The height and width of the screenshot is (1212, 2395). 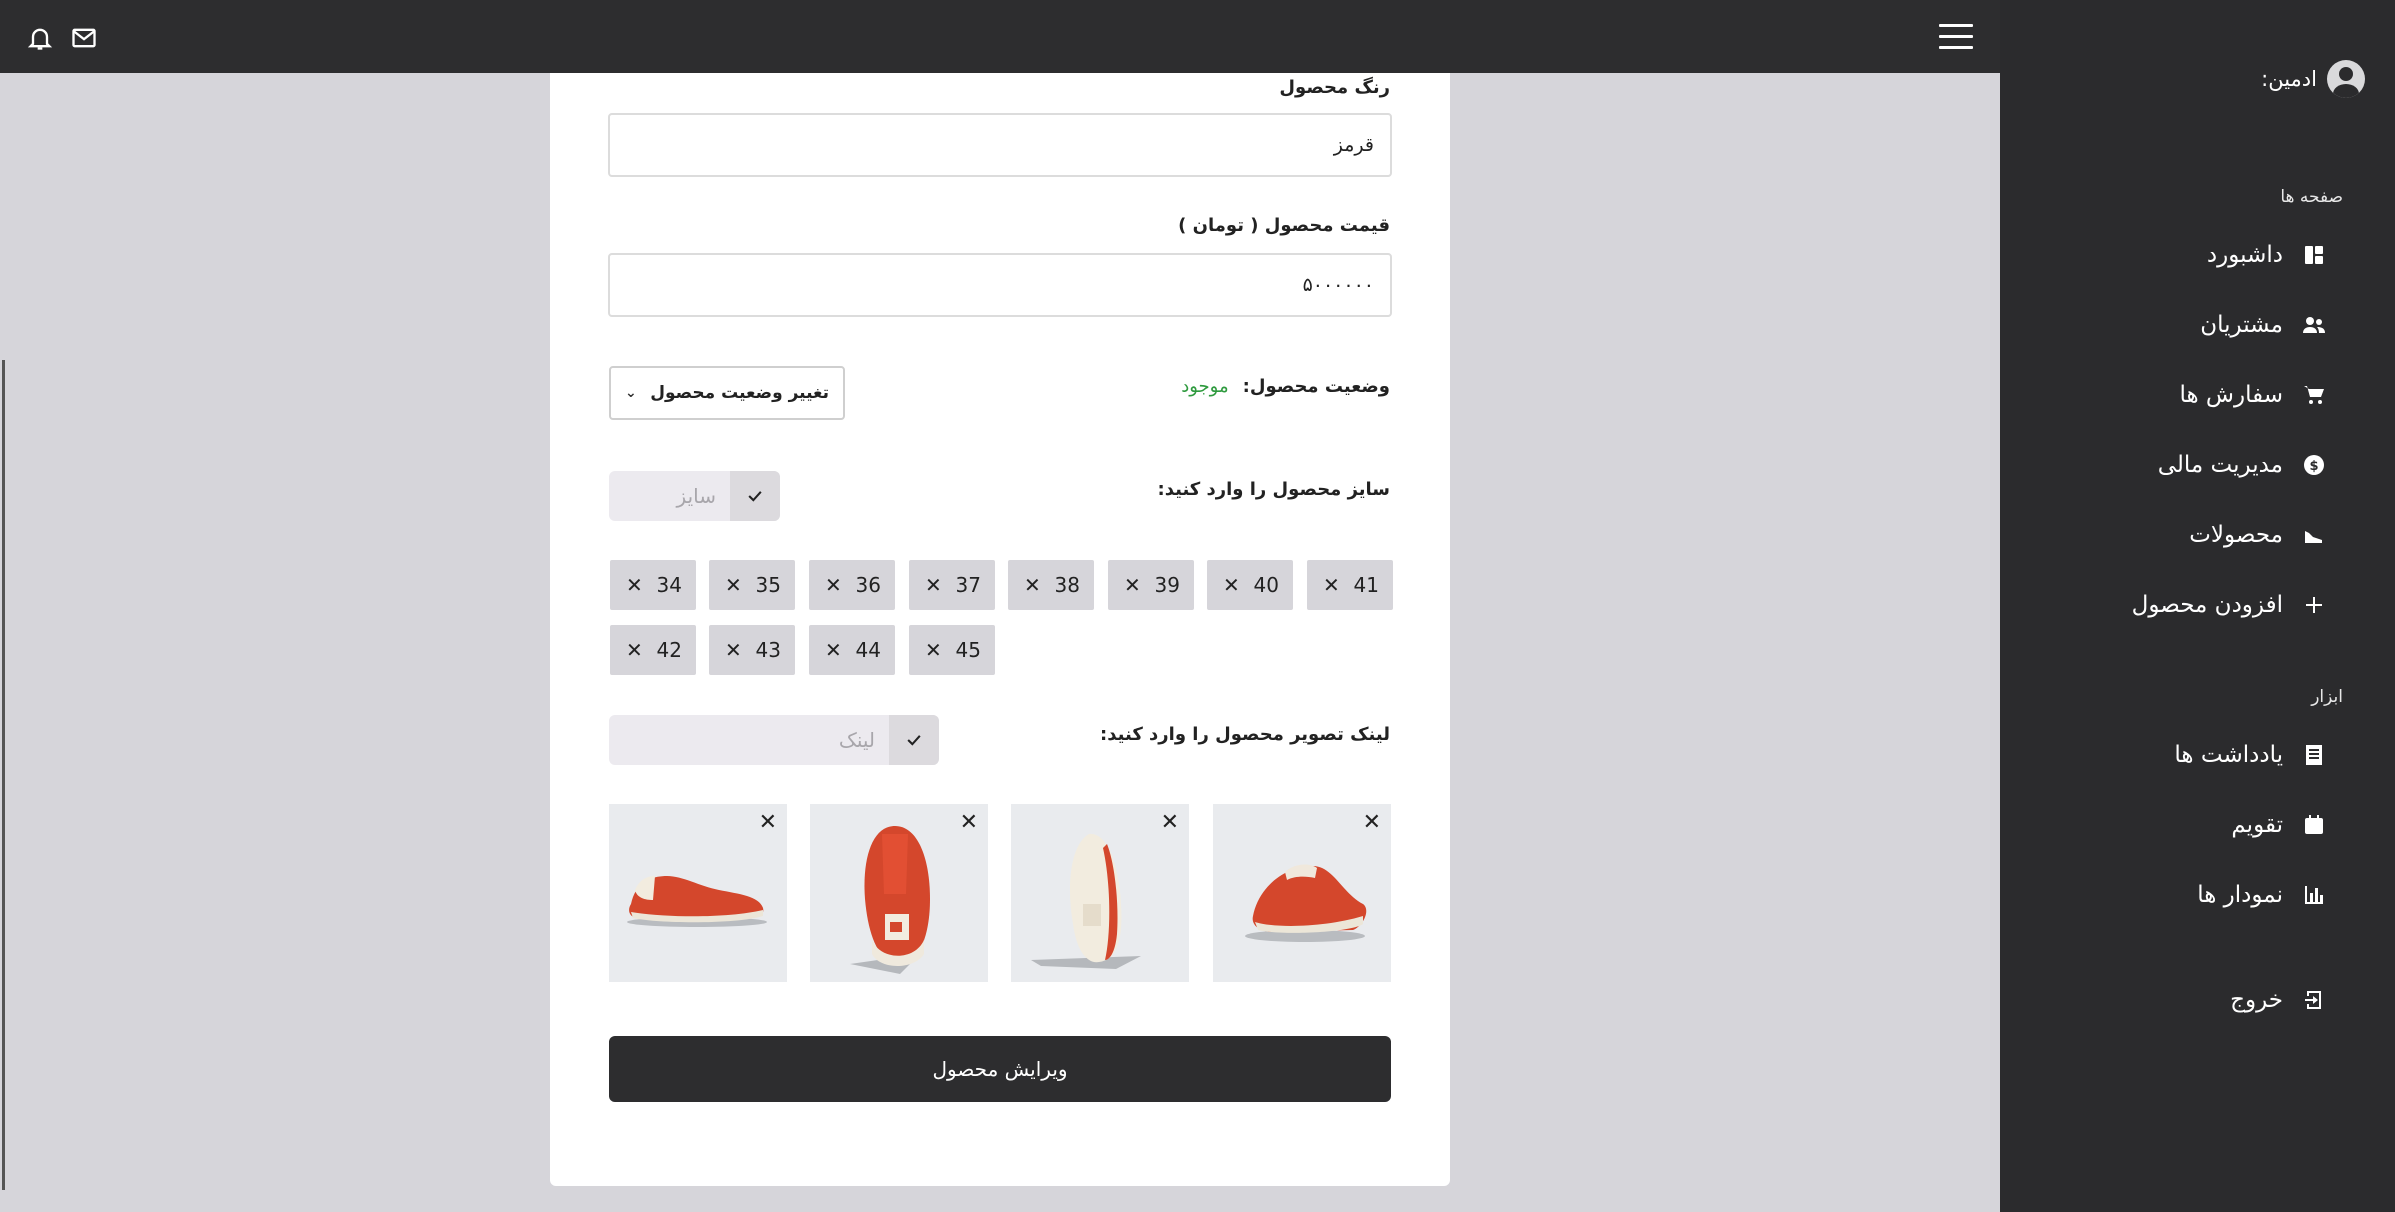 I want to click on sidebar-item-customers: مشتریان, so click(x=2263, y=325).